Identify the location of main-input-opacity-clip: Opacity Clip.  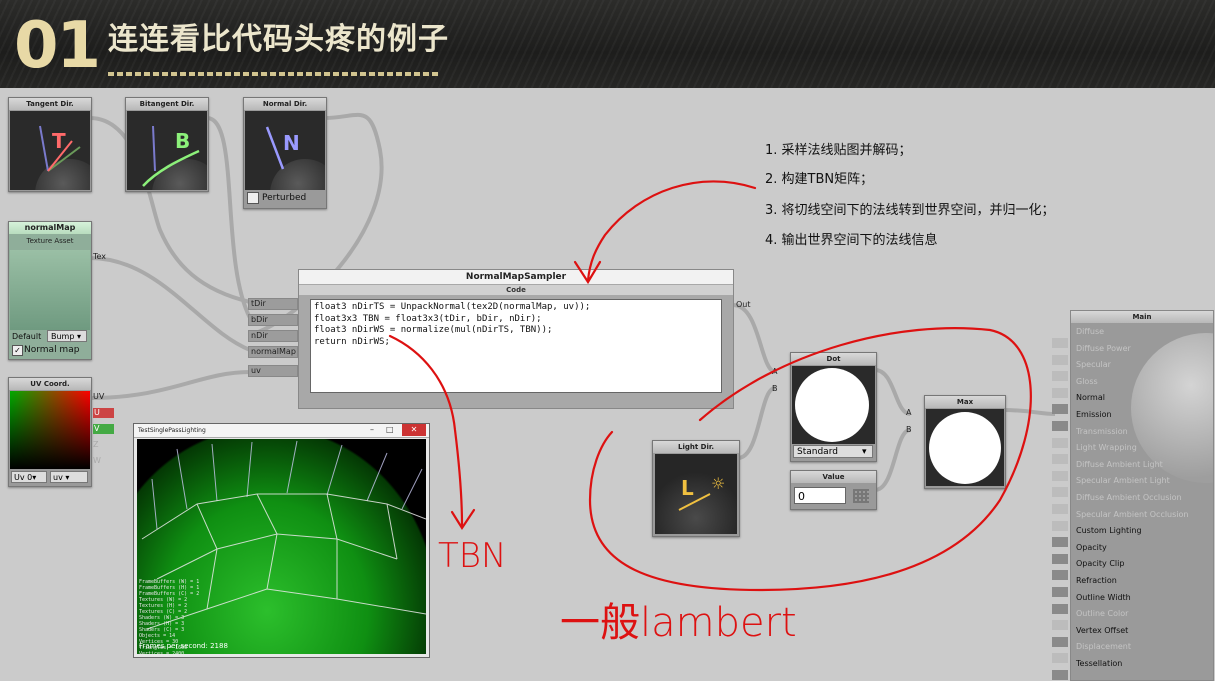
(1142, 564).